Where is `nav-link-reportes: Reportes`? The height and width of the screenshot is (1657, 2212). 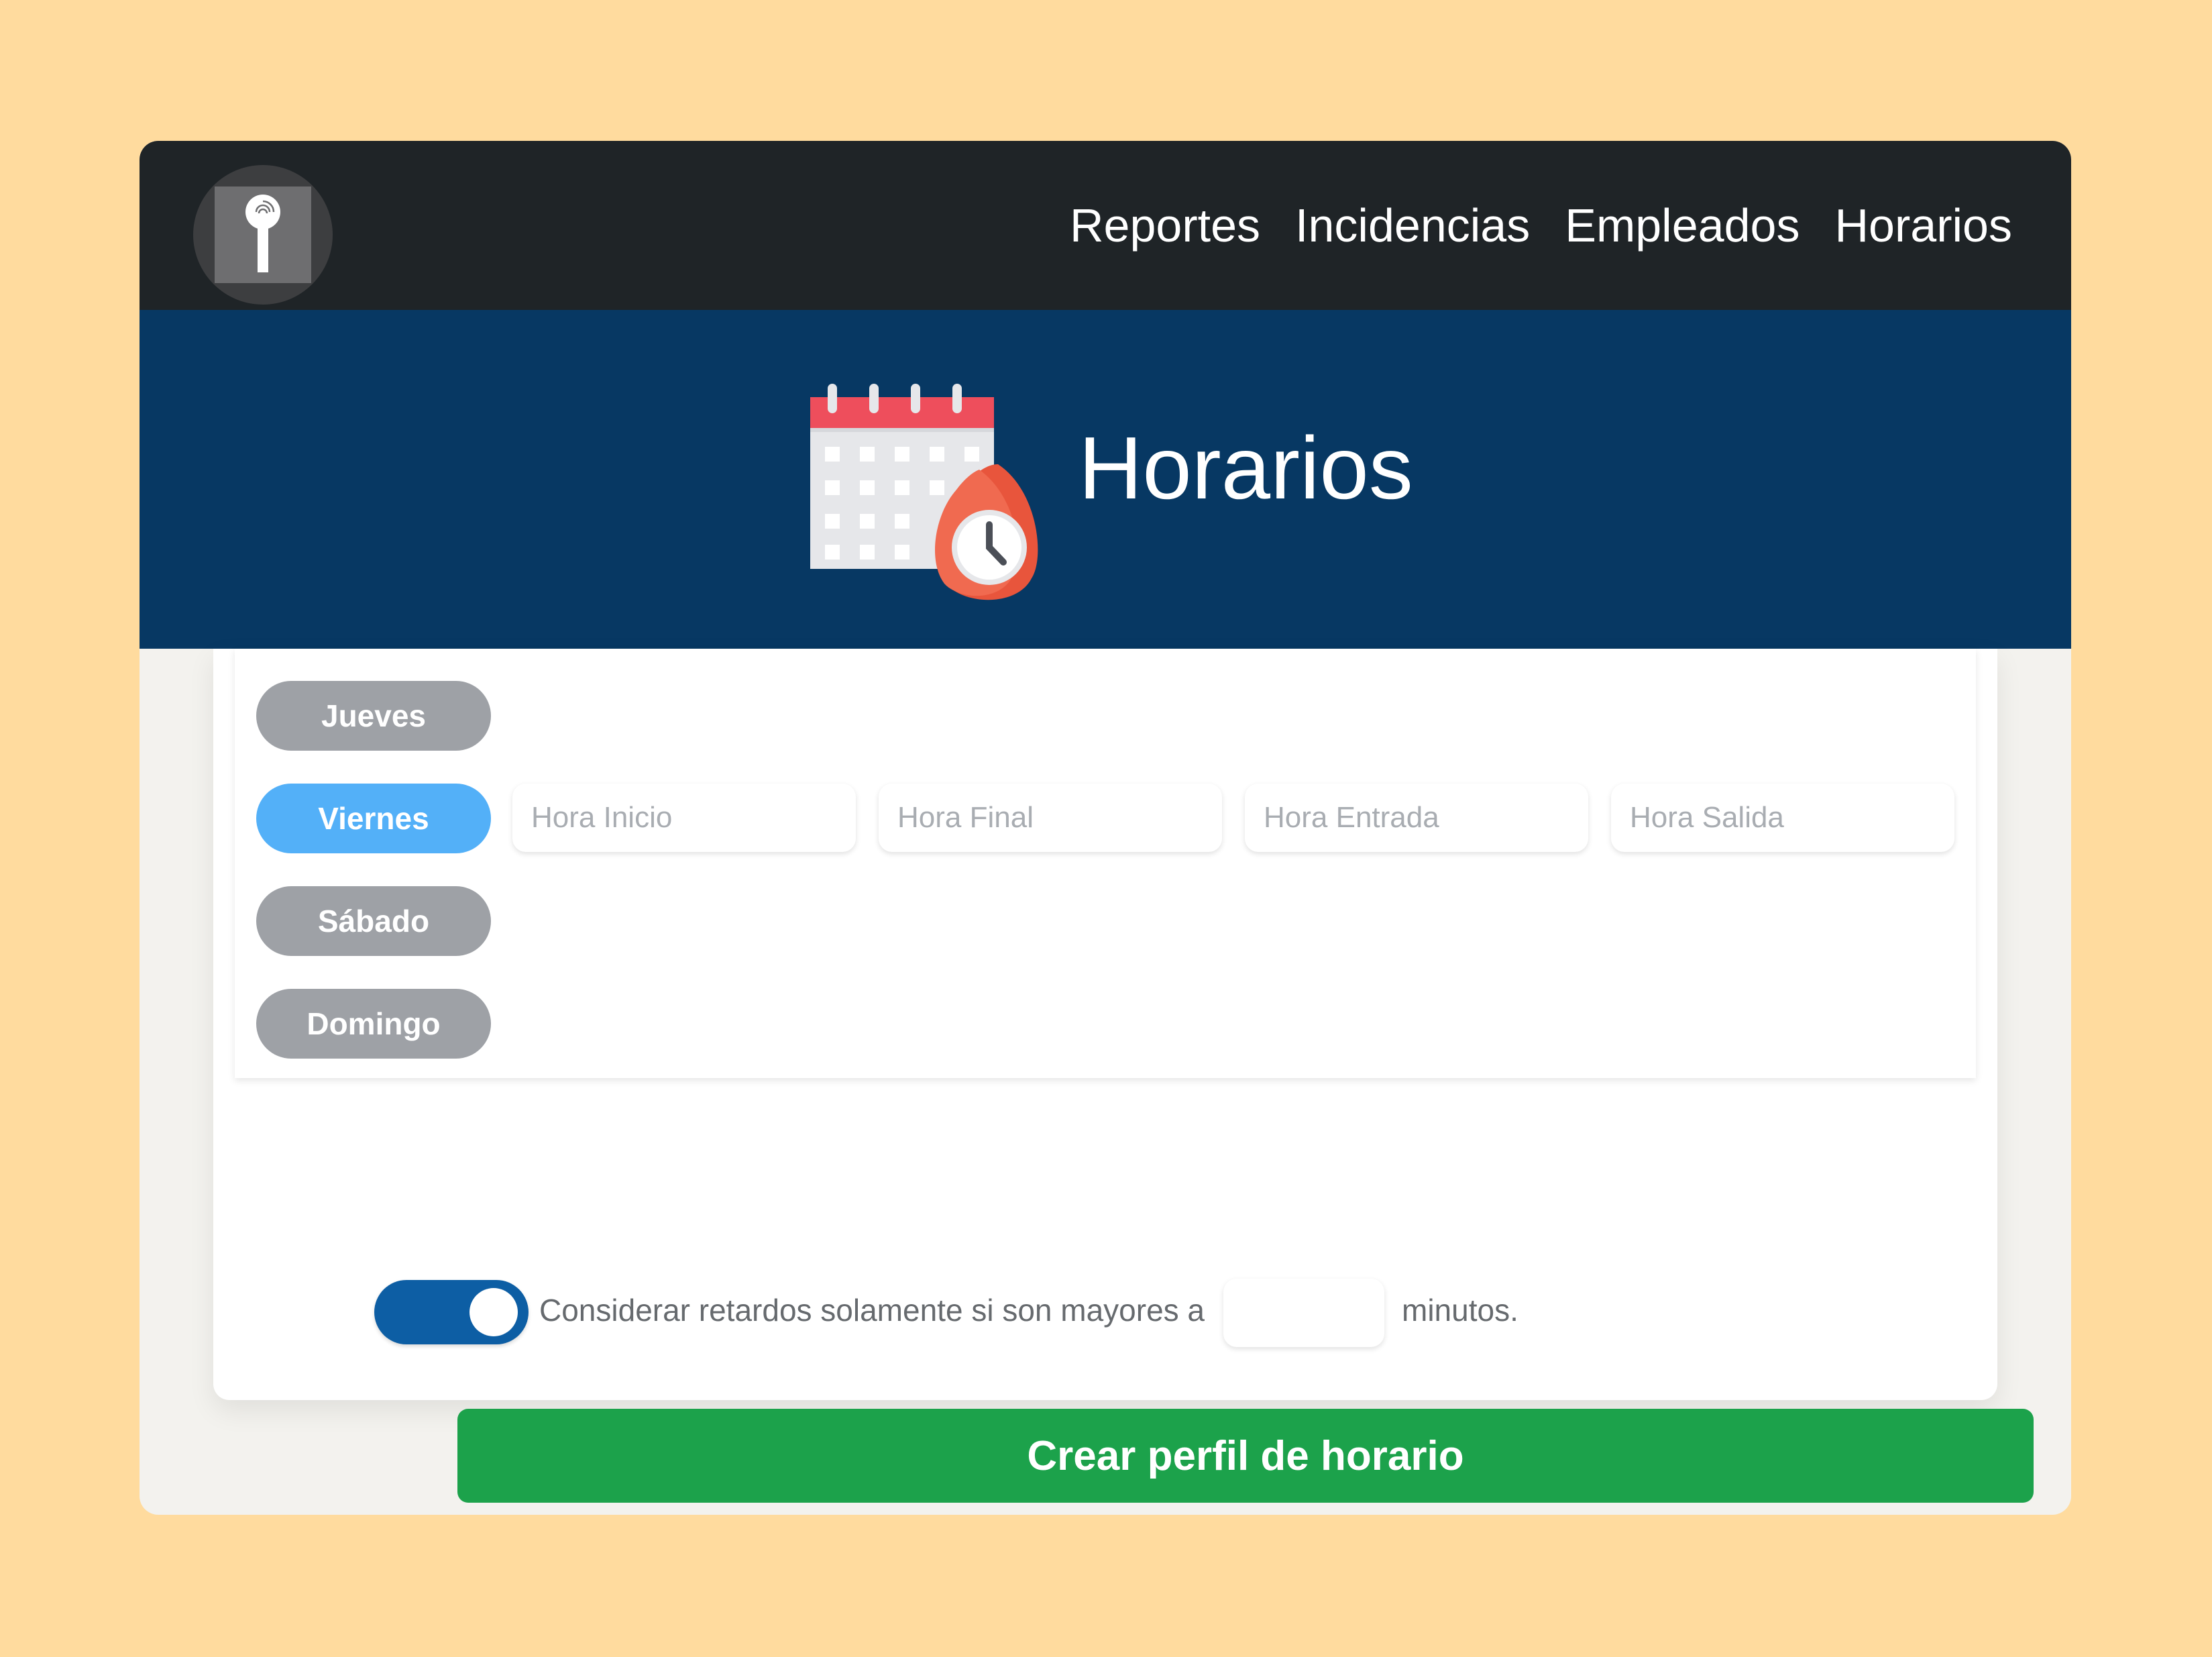 nav-link-reportes: Reportes is located at coordinates (1165, 226).